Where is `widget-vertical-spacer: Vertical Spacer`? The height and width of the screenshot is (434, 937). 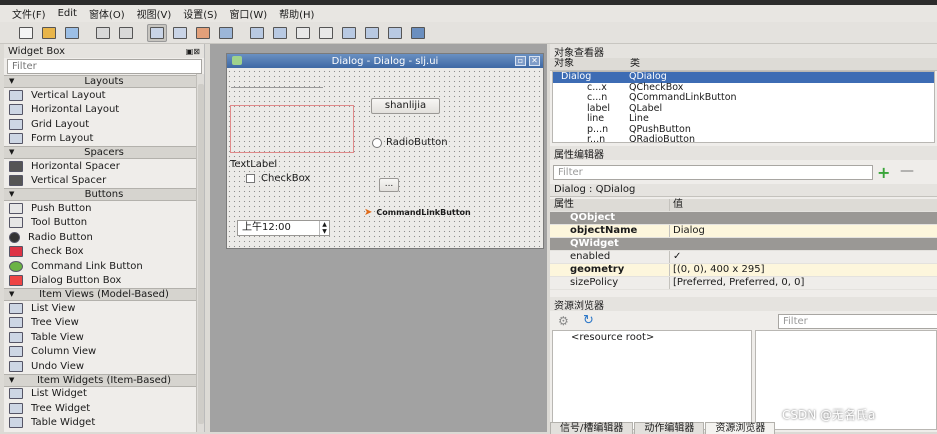
widget-vertical-spacer: Vertical Spacer is located at coordinates (104, 181).